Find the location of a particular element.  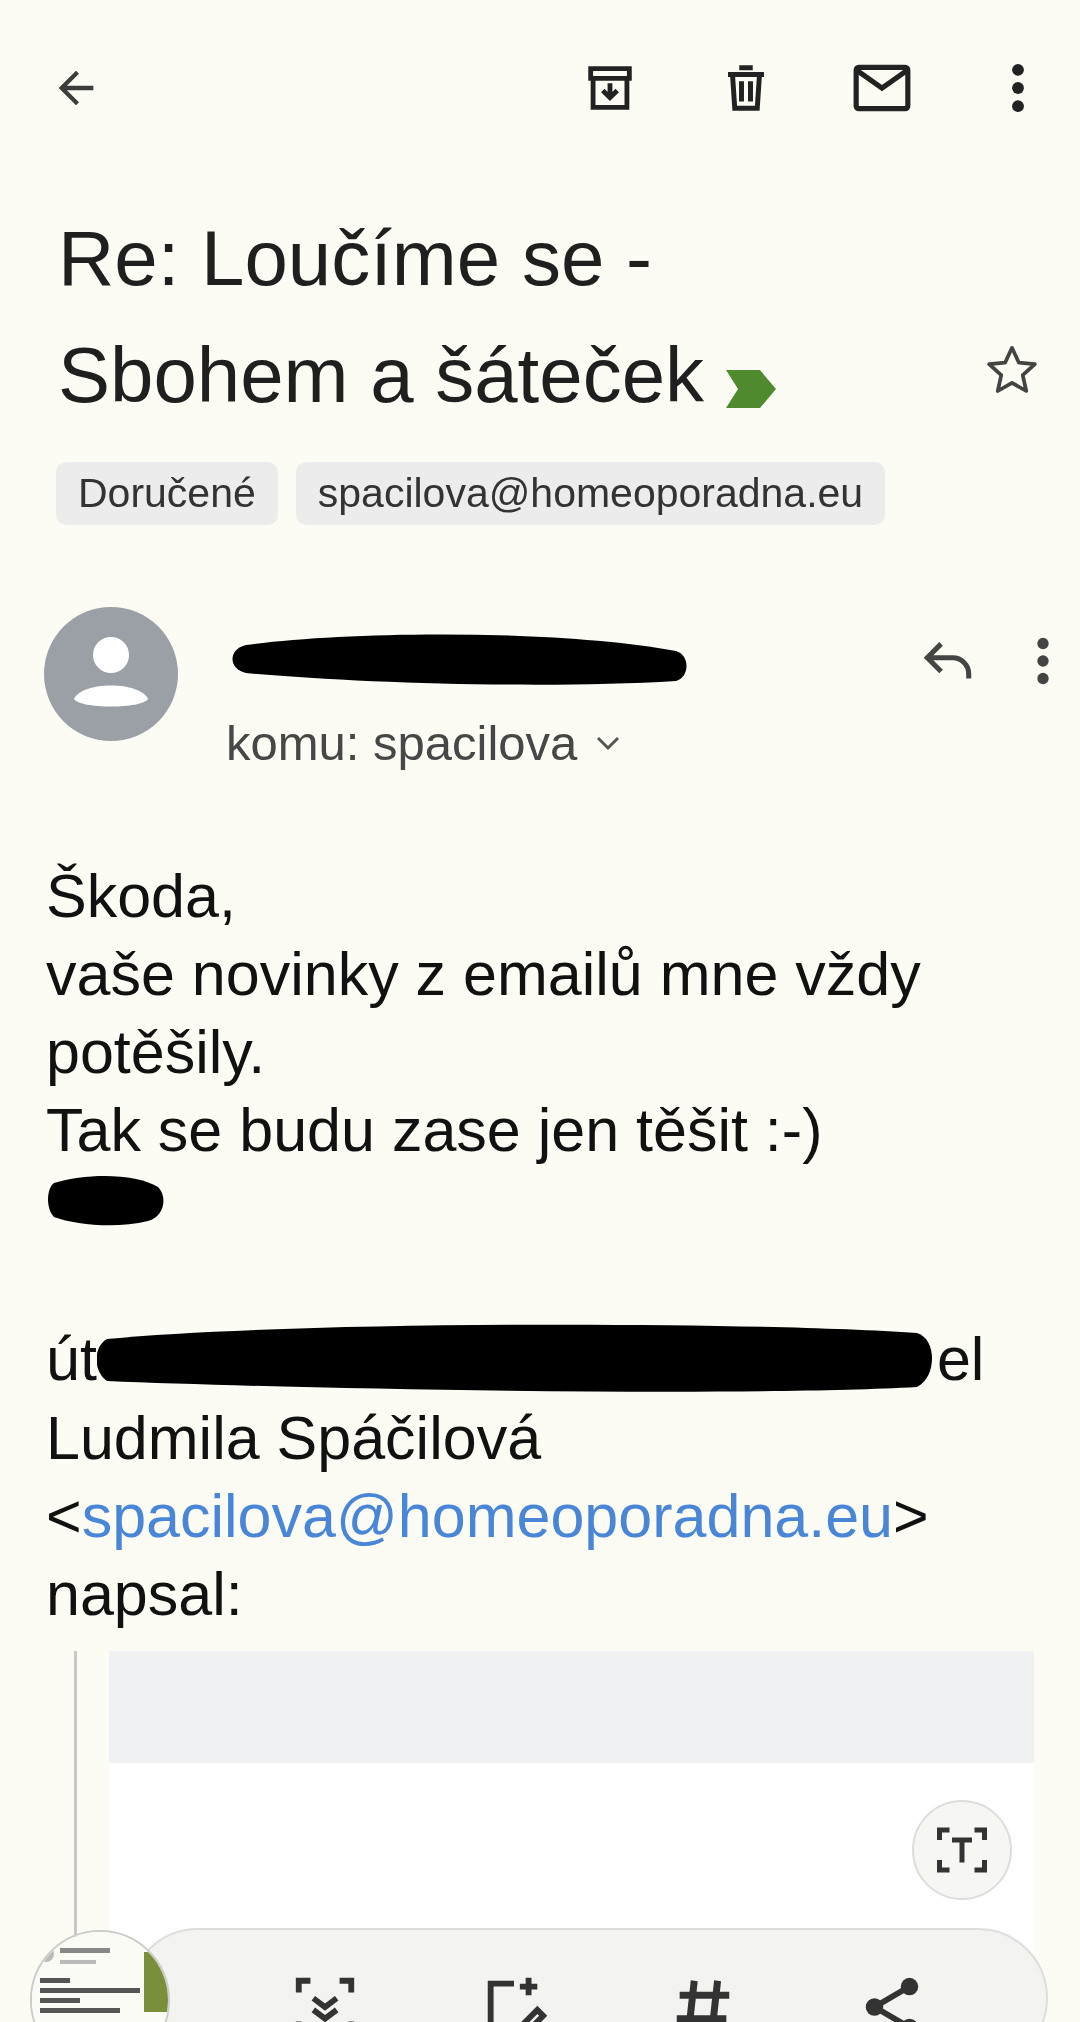

quote-header: Ludmila Spáčilová <spacilova@homeoporadna.eu> napsal: is located at coordinates (488, 1516).